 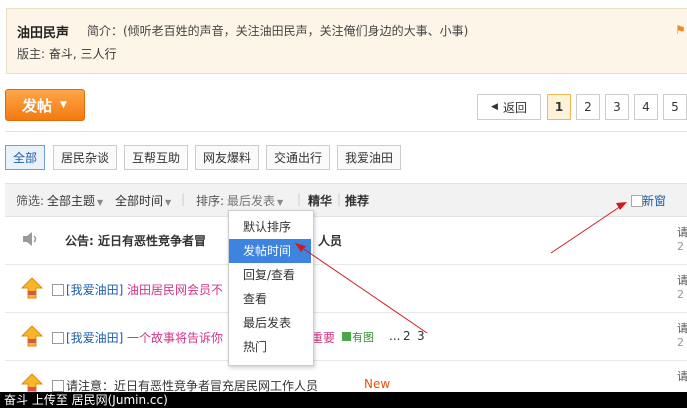 I want to click on new-window-label: 新窗, so click(x=654, y=200).